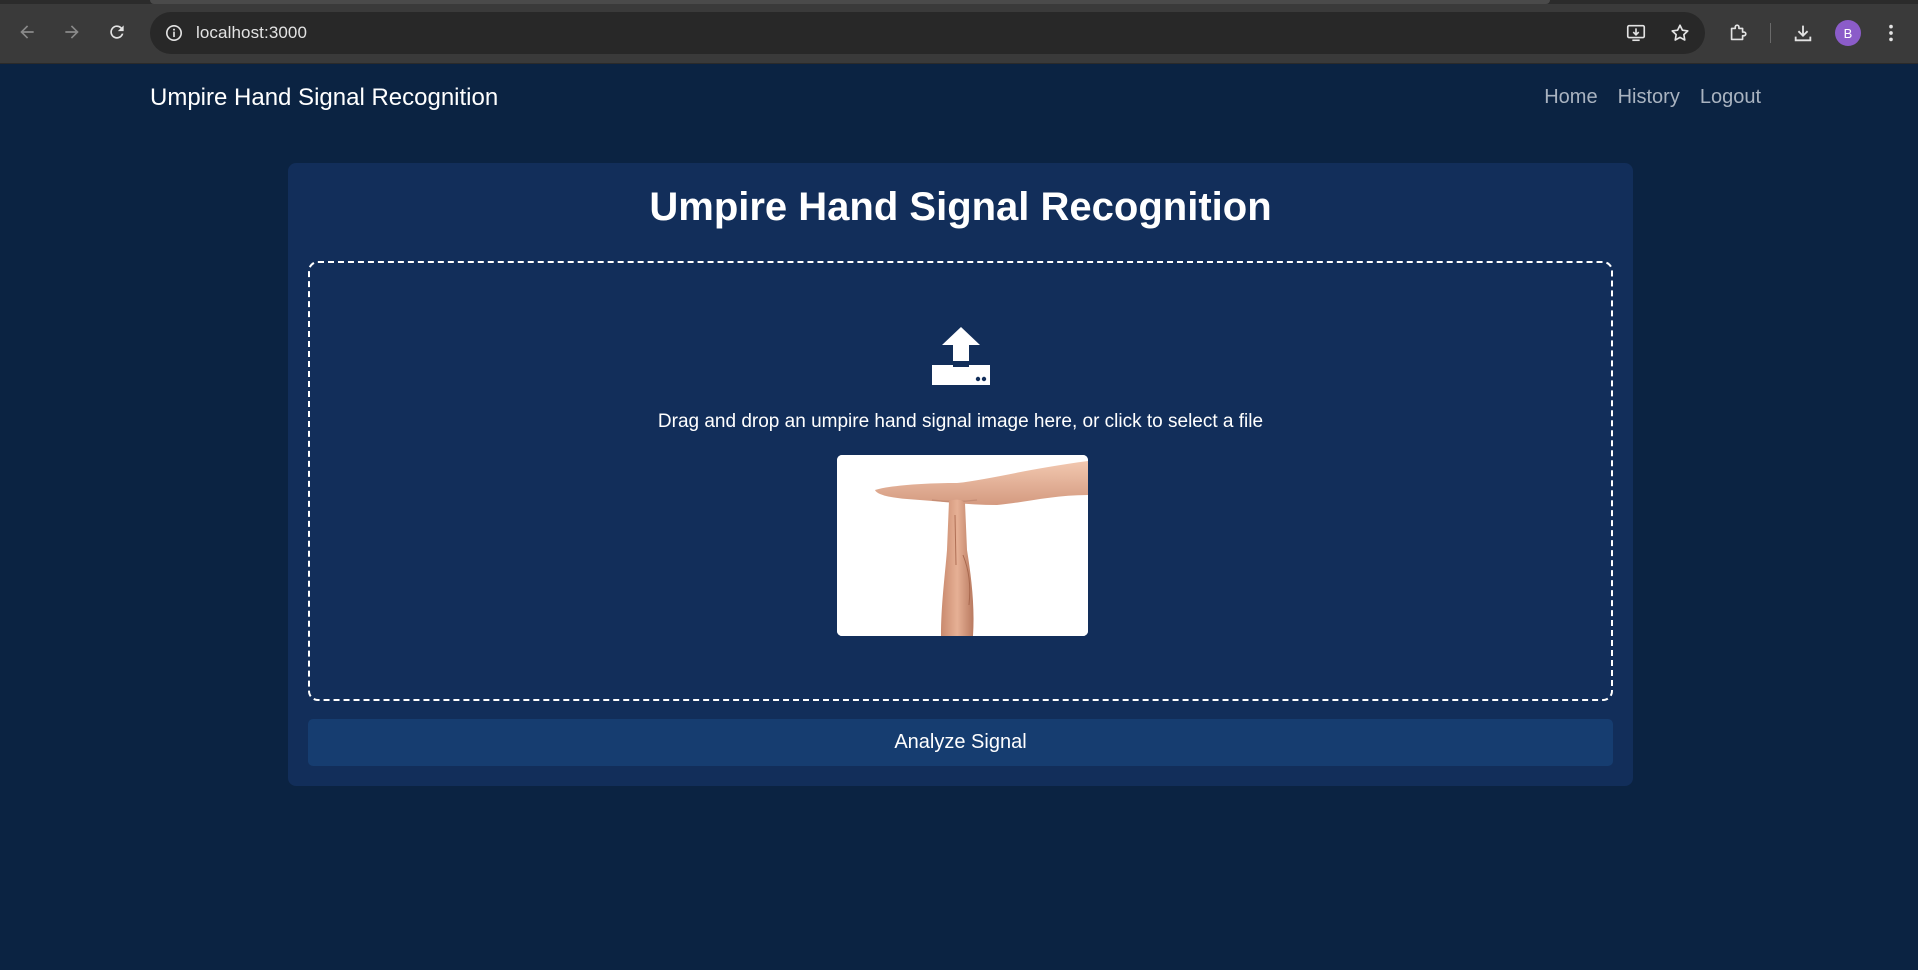 This screenshot has height=970, width=1918. I want to click on address-bar: localhost:3000, so click(927, 33).